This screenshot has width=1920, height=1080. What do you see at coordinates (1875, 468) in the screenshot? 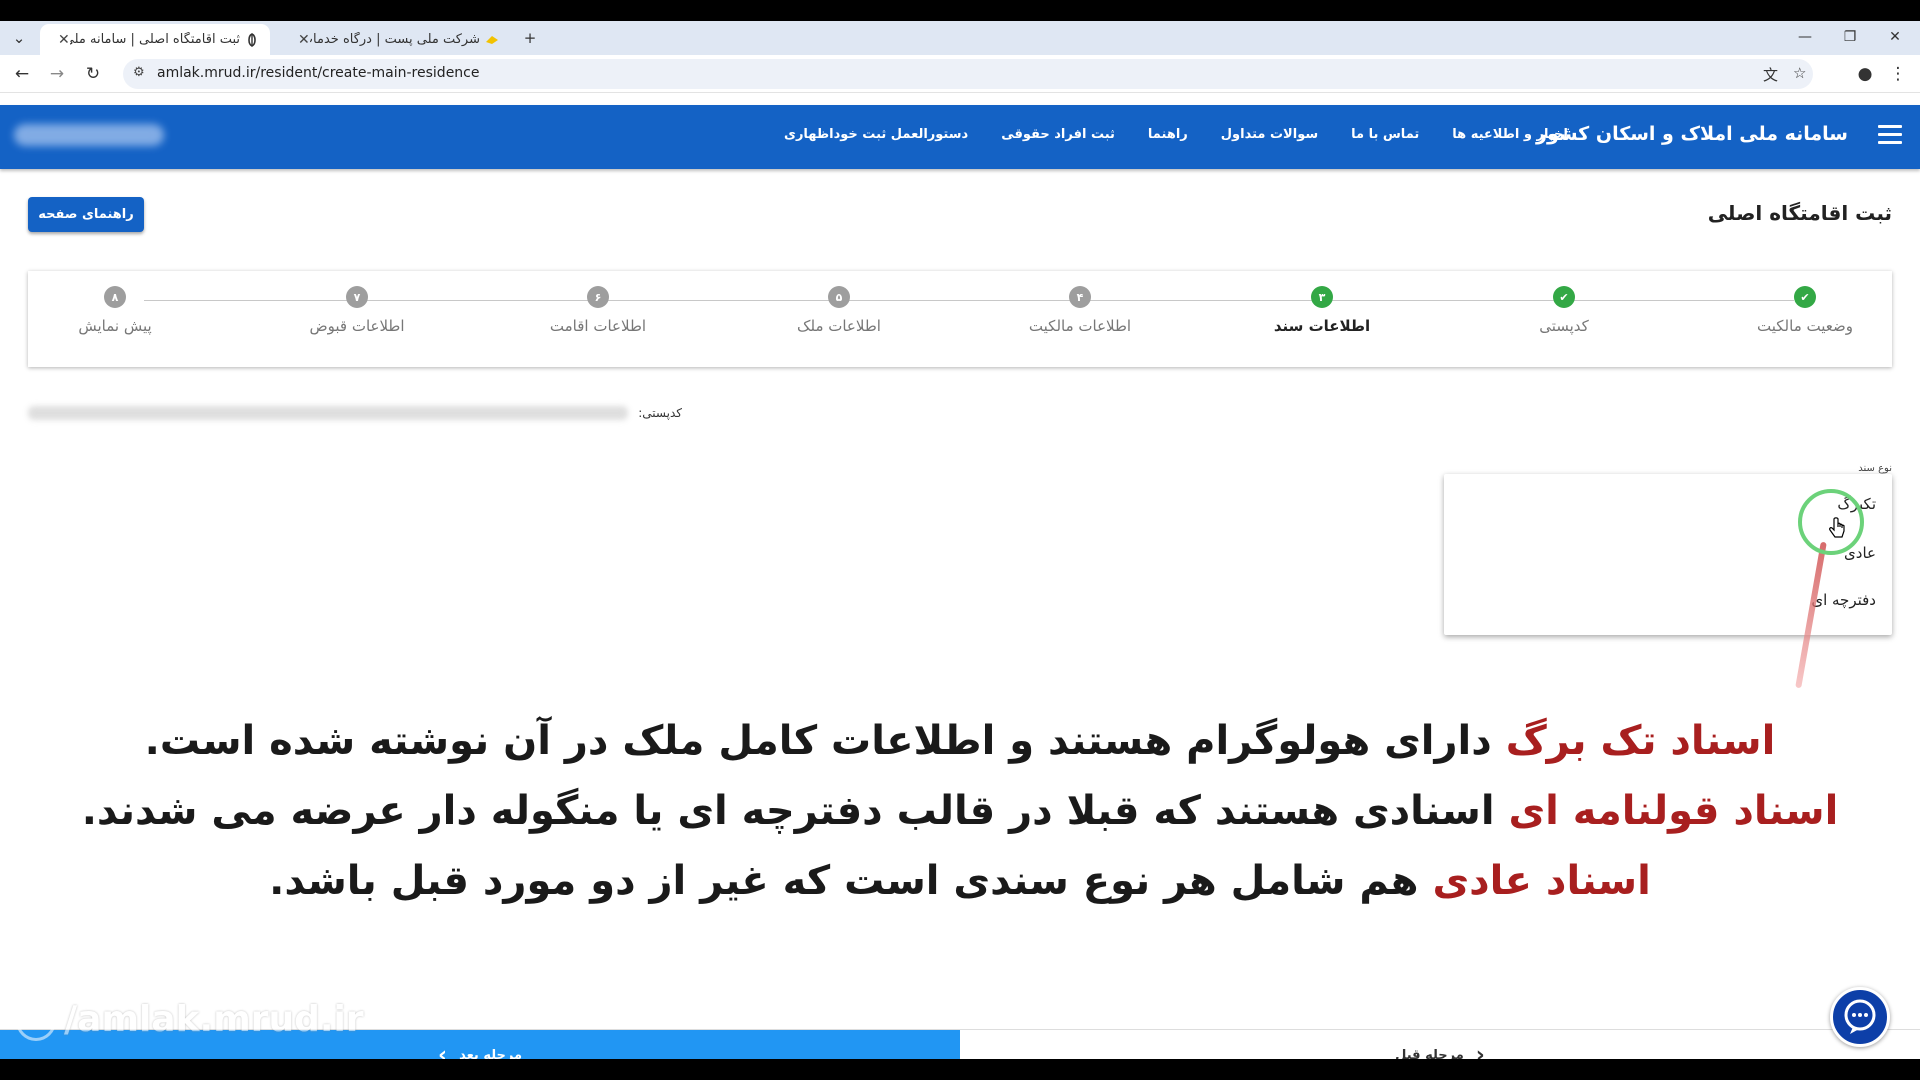
I see `doc-type-label: نوع سند` at bounding box center [1875, 468].